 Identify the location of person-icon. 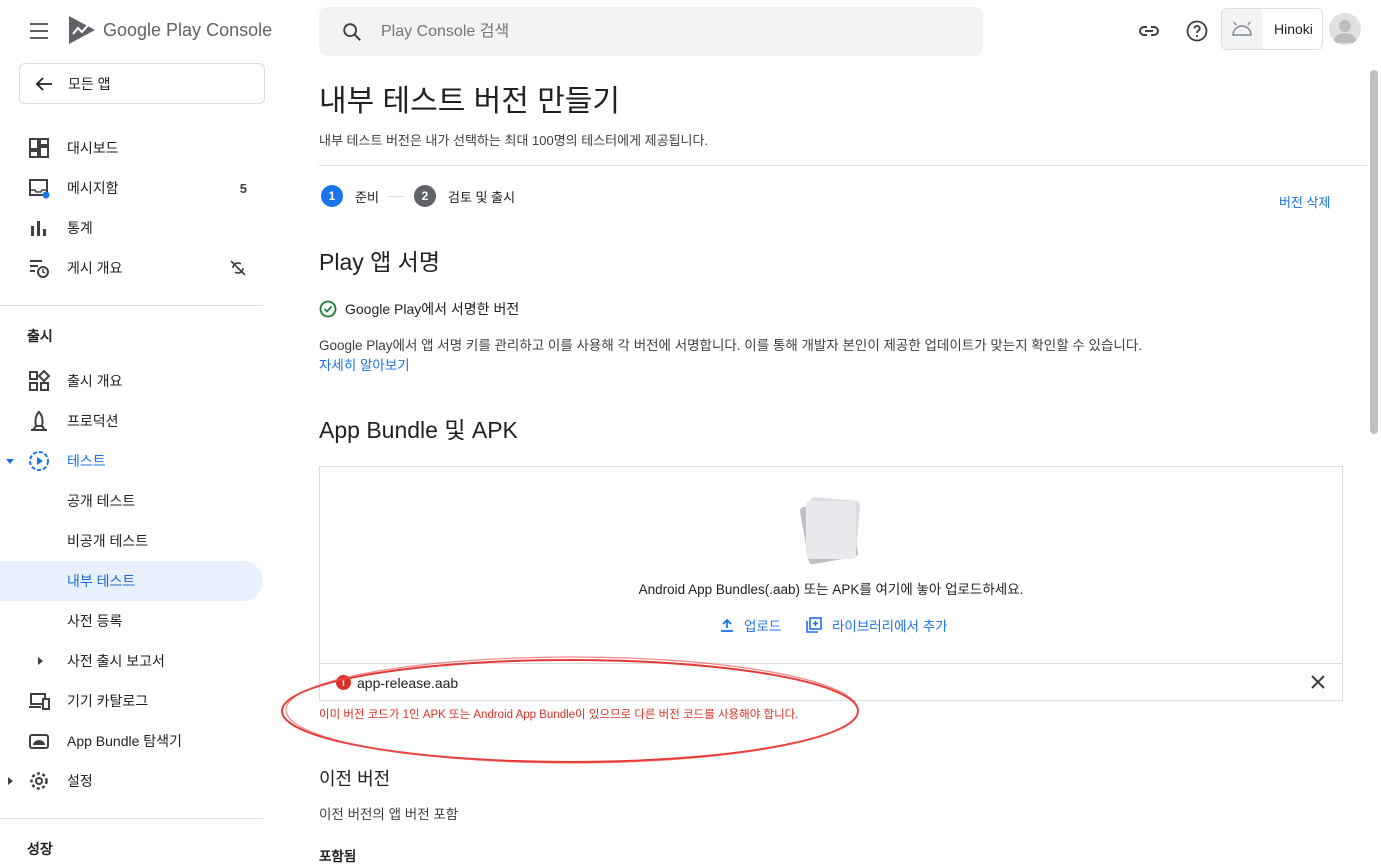
(1345, 31).